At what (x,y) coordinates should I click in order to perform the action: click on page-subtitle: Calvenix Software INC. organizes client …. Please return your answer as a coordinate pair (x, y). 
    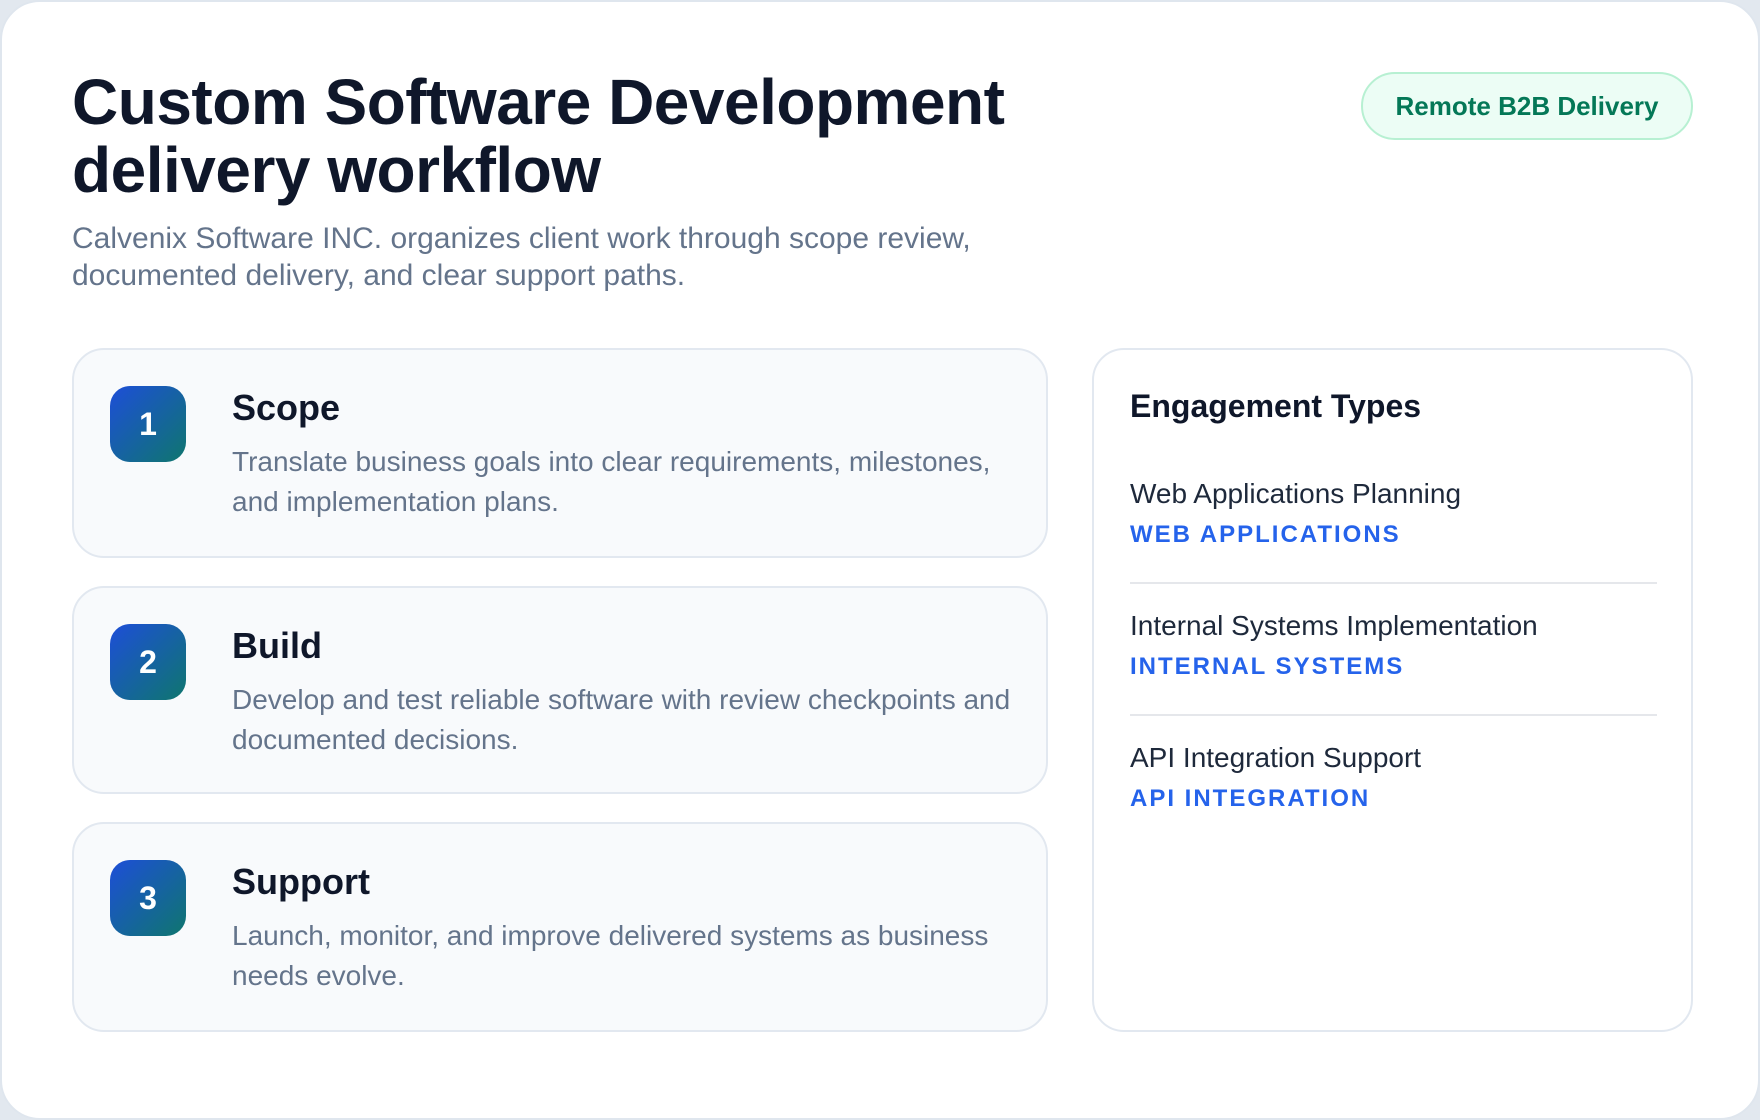
    Looking at the image, I should click on (521, 257).